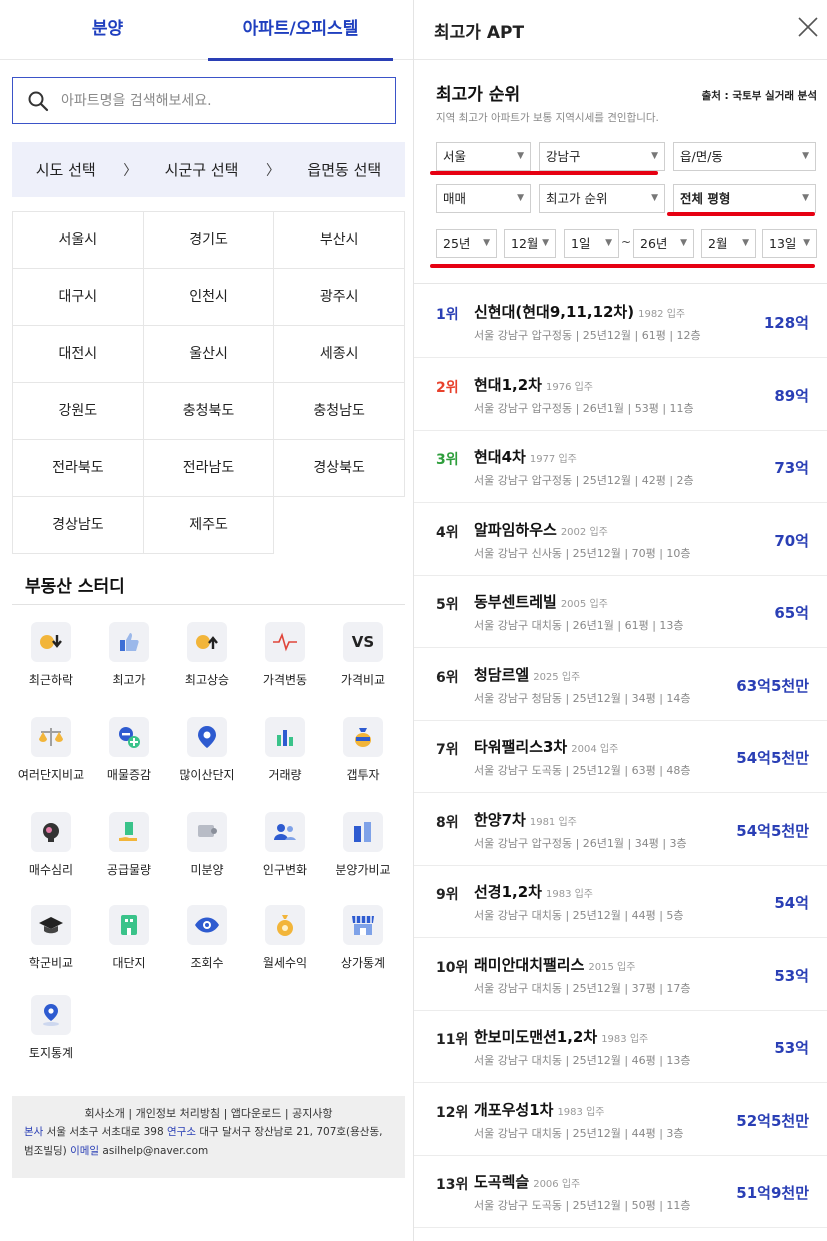  I want to click on tab-apartment-officetel: 아파트/오피스텔, so click(300, 30).